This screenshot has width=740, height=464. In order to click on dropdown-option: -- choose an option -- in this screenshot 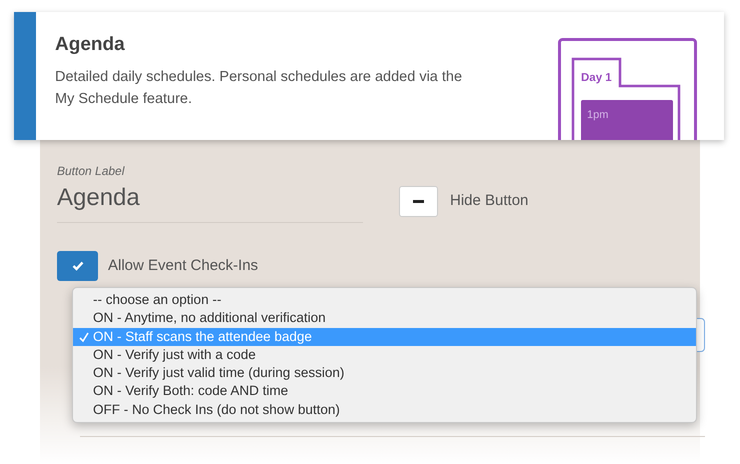, I will do `click(384, 300)`.